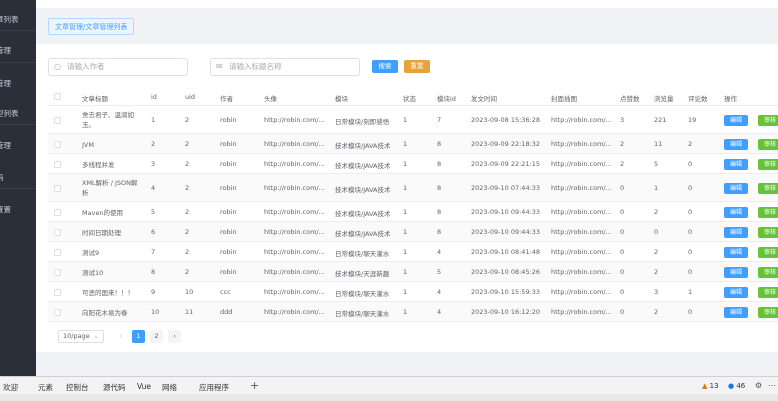  I want to click on header-module: 模块, so click(341, 99).